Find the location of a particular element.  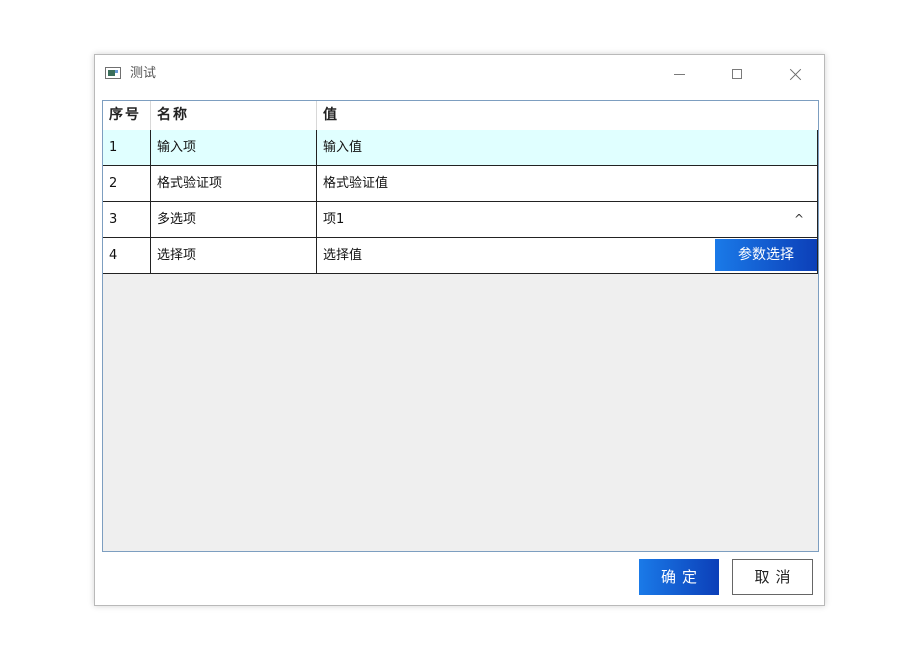

ok-button: 确定 is located at coordinates (679, 577).